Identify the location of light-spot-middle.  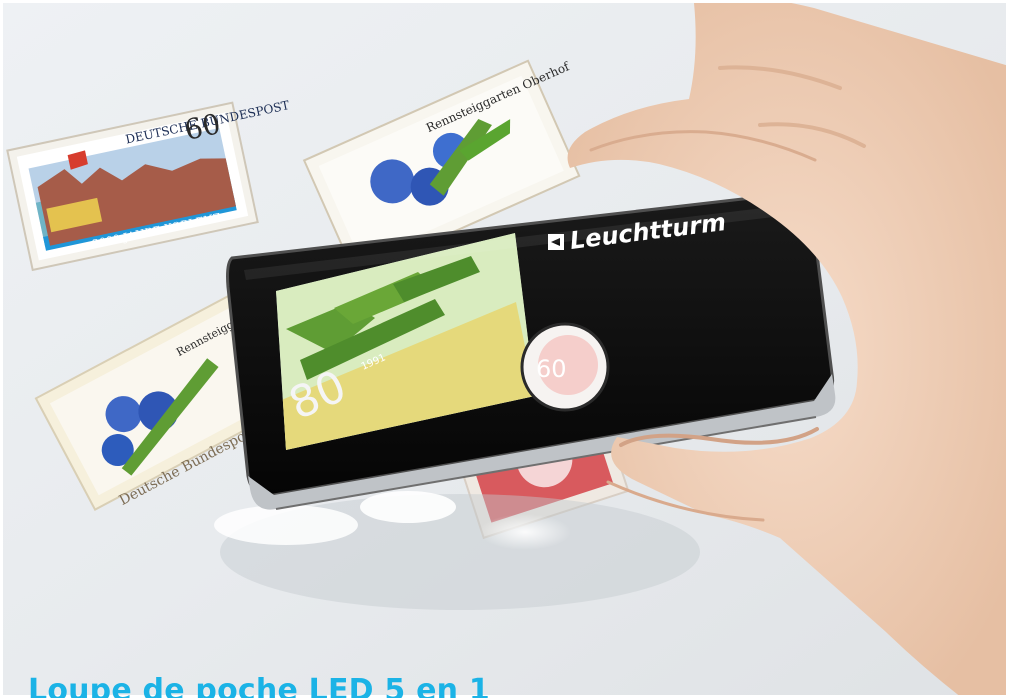
(408, 507).